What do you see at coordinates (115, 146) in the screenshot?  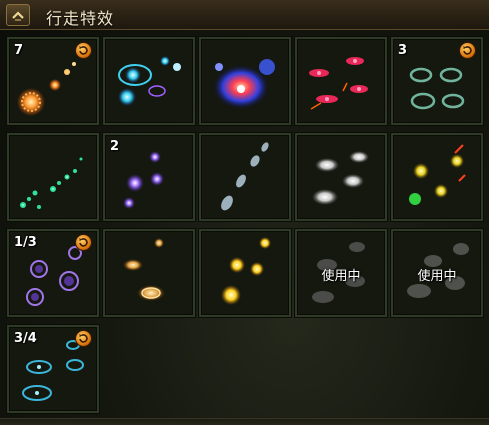 I see `slot-count: 2` at bounding box center [115, 146].